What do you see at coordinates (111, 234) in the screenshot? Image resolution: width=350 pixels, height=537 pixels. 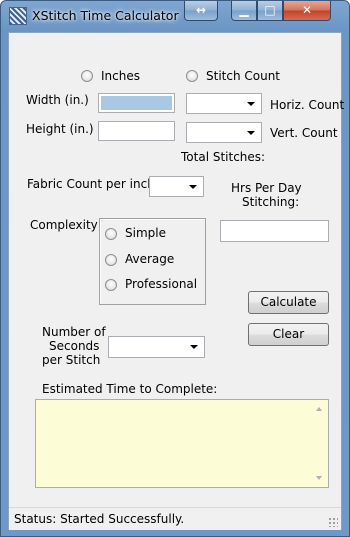 I see `simple-radio` at bounding box center [111, 234].